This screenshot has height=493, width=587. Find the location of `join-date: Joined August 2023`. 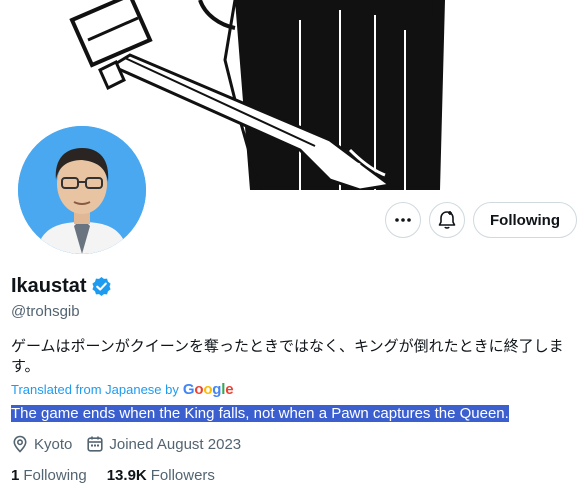

join-date: Joined August 2023 is located at coordinates (163, 444).